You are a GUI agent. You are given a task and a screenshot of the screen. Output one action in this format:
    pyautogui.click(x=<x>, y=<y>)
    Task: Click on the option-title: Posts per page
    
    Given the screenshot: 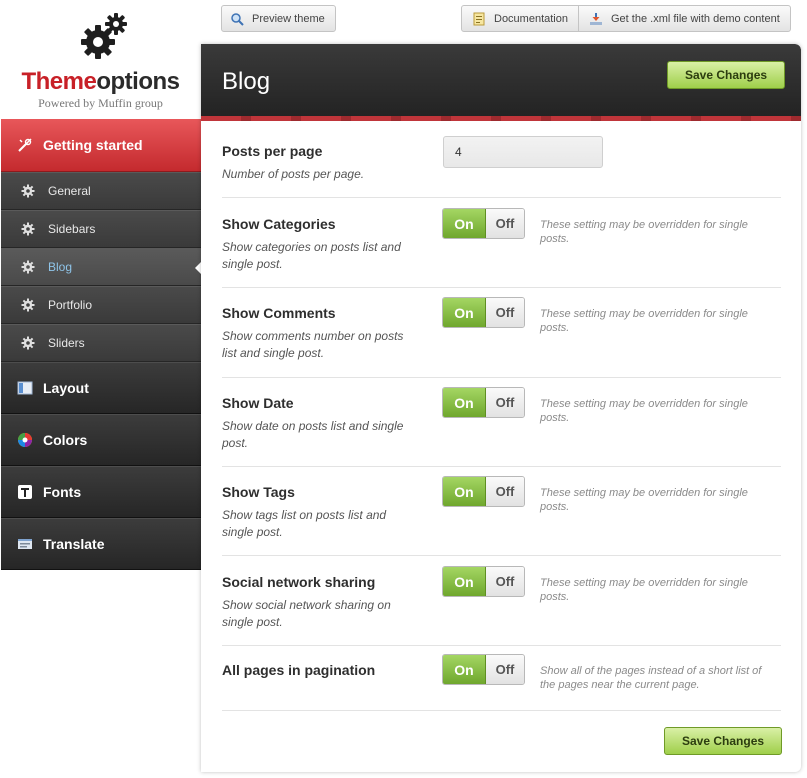 What is the action you would take?
    pyautogui.click(x=272, y=151)
    